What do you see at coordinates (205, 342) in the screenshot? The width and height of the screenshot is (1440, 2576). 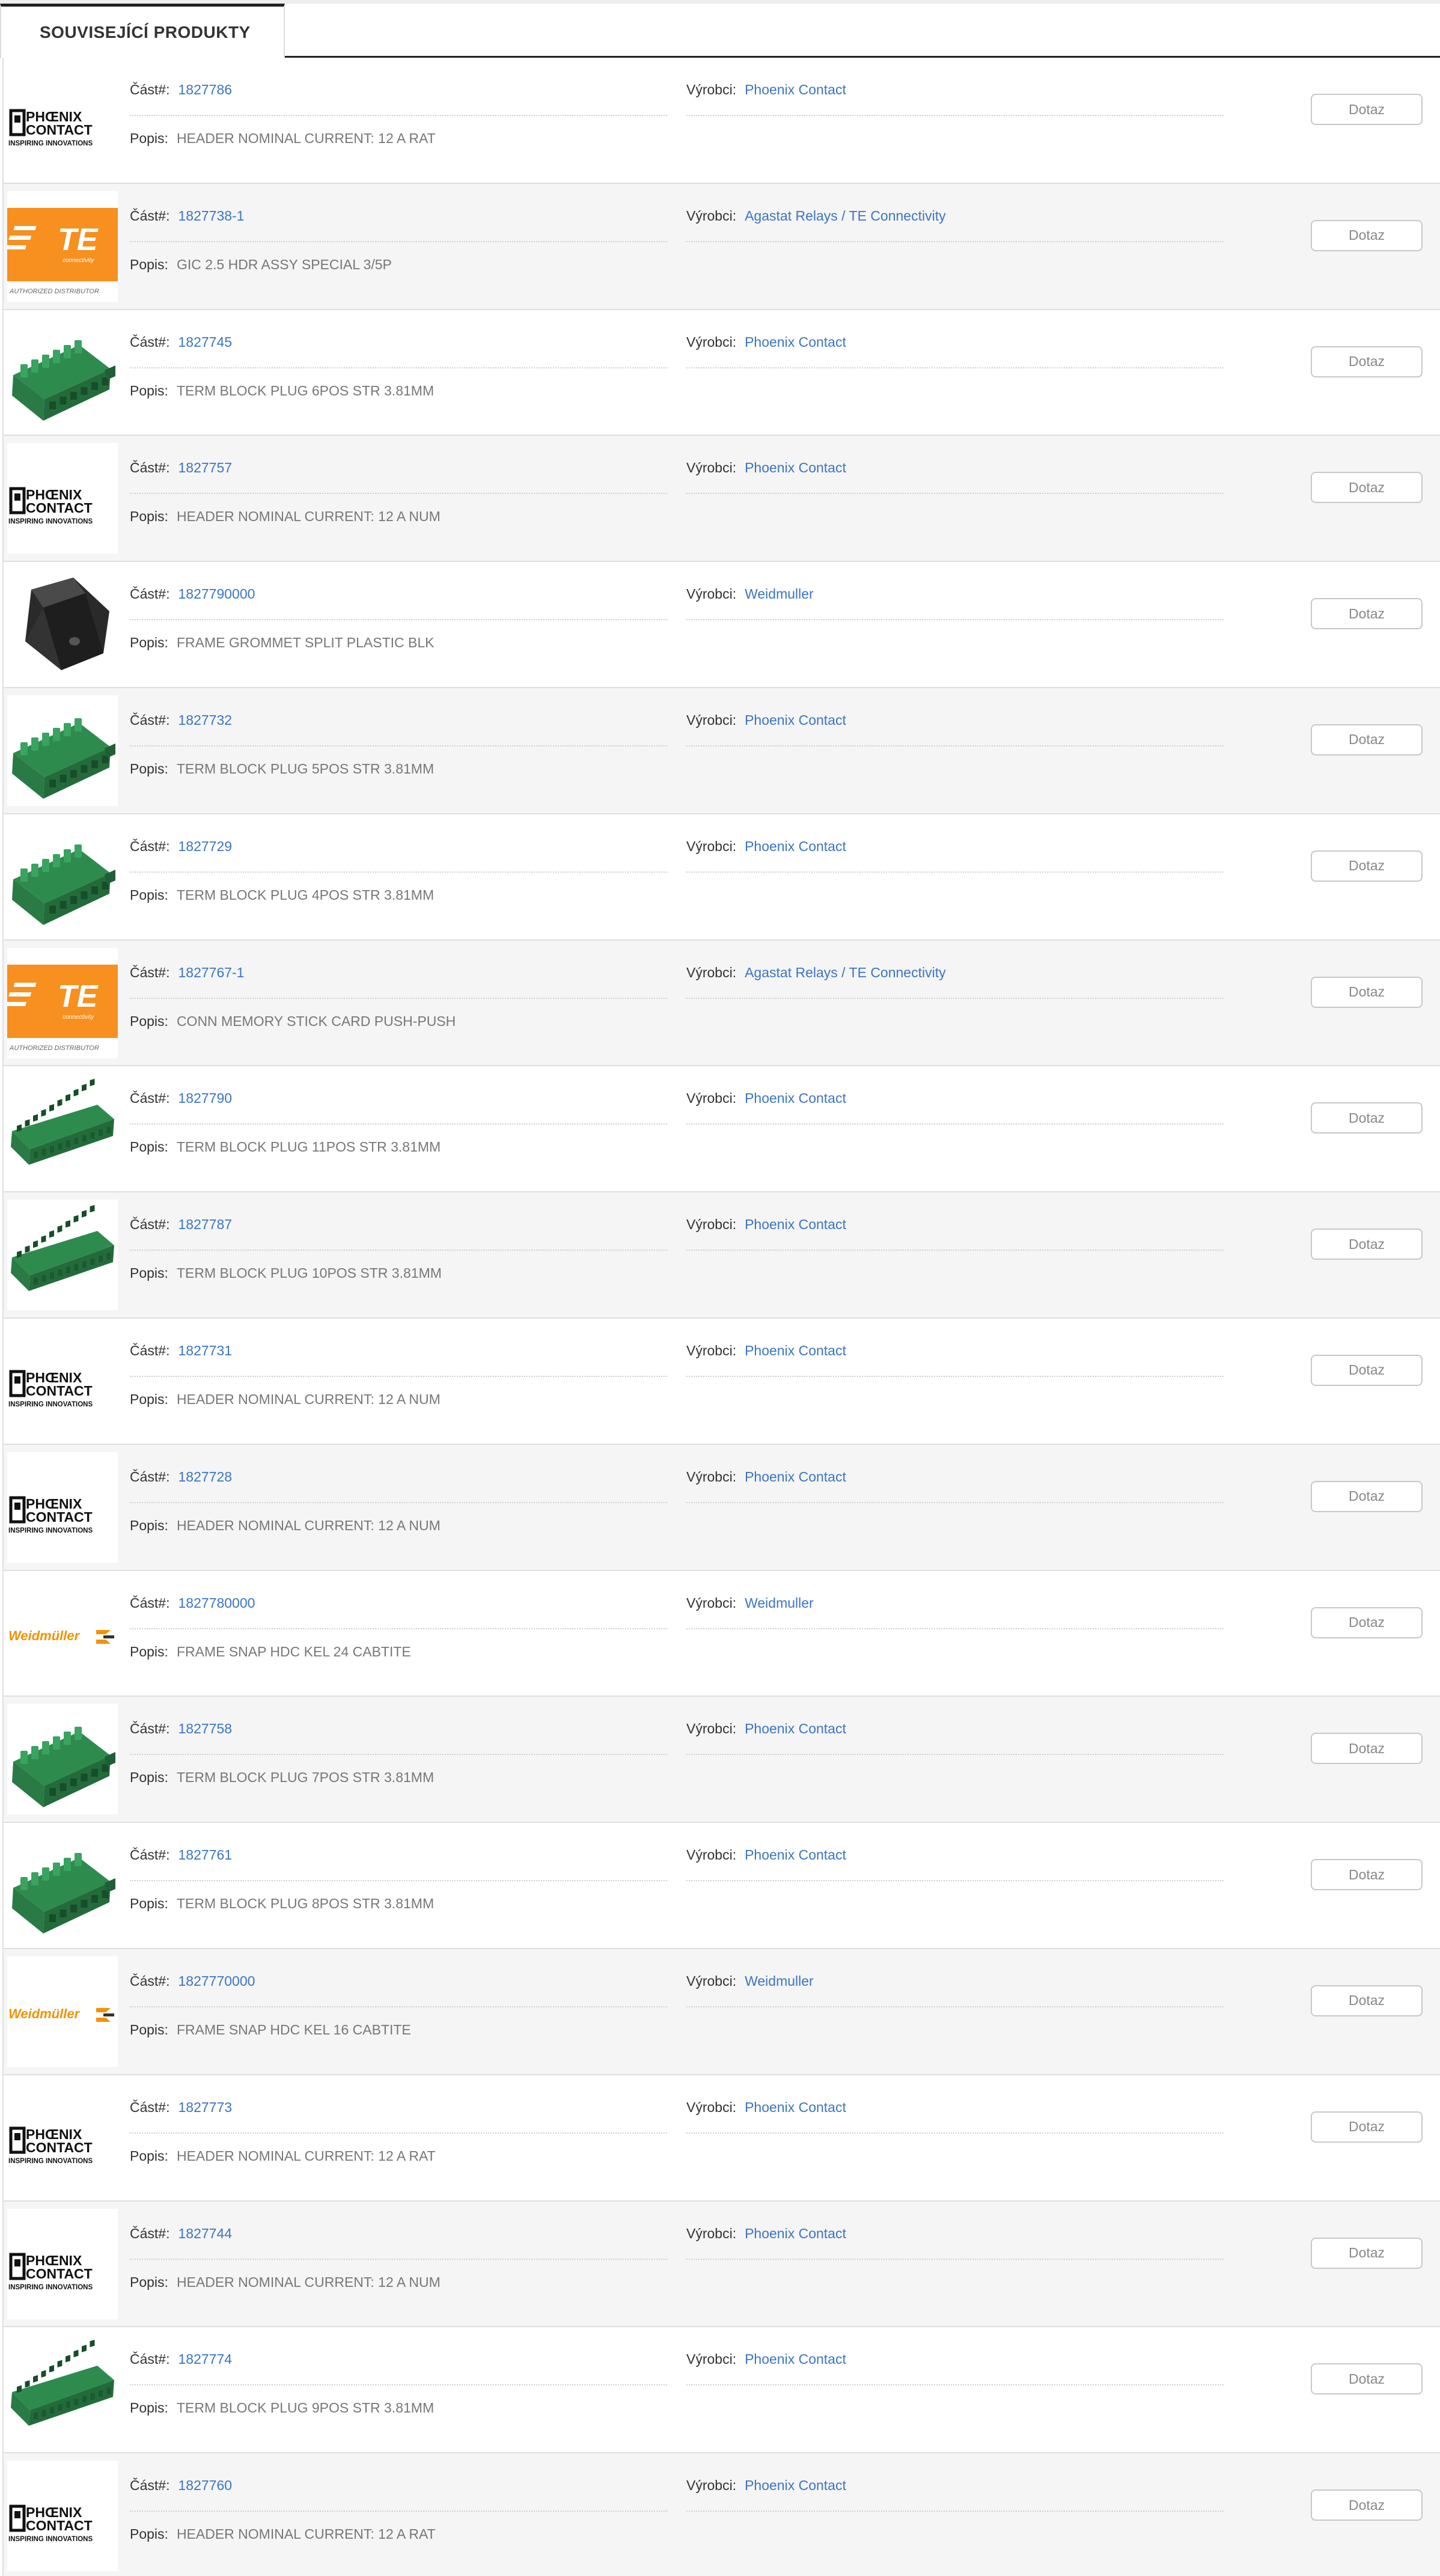 I see `part-number-link: 1827745` at bounding box center [205, 342].